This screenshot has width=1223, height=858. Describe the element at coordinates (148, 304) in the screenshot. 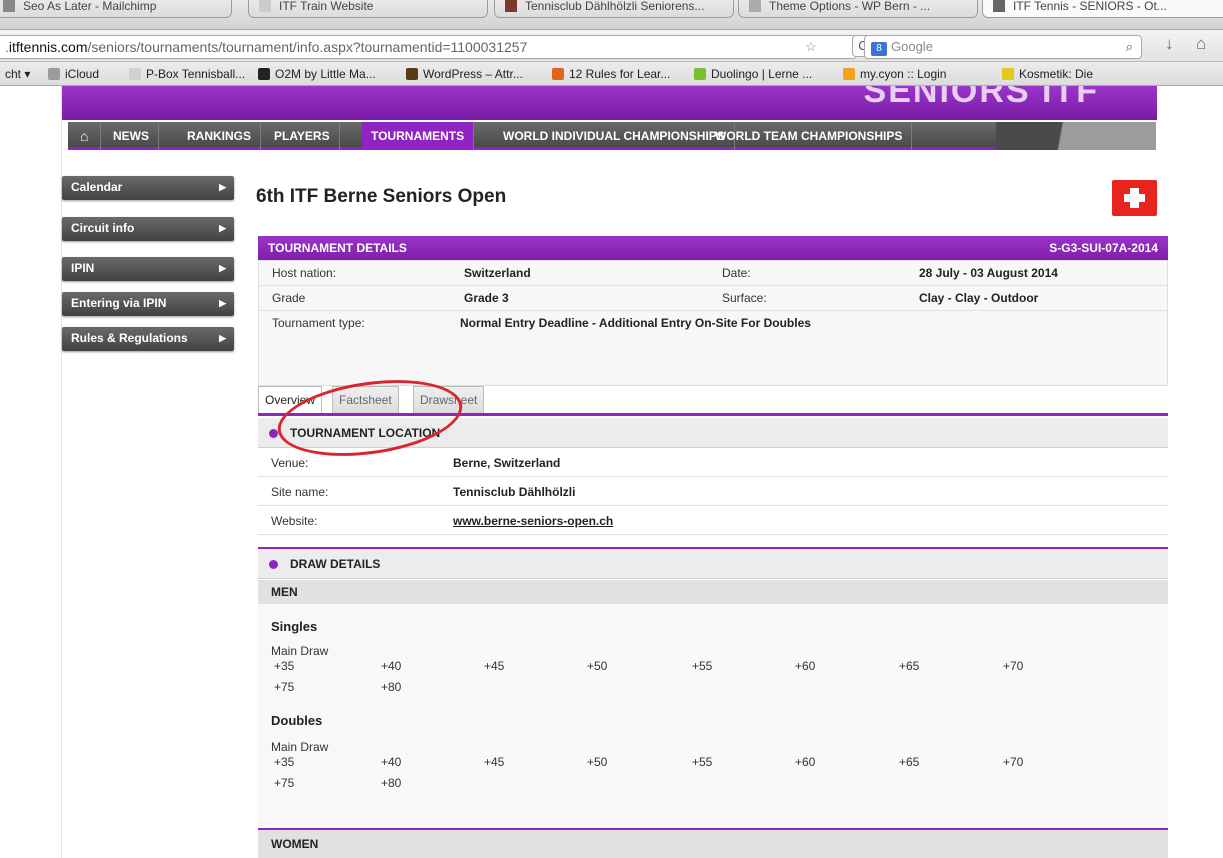

I see `sidebar-item-entering-via-ipin: Entering via IPIN ▶` at that location.